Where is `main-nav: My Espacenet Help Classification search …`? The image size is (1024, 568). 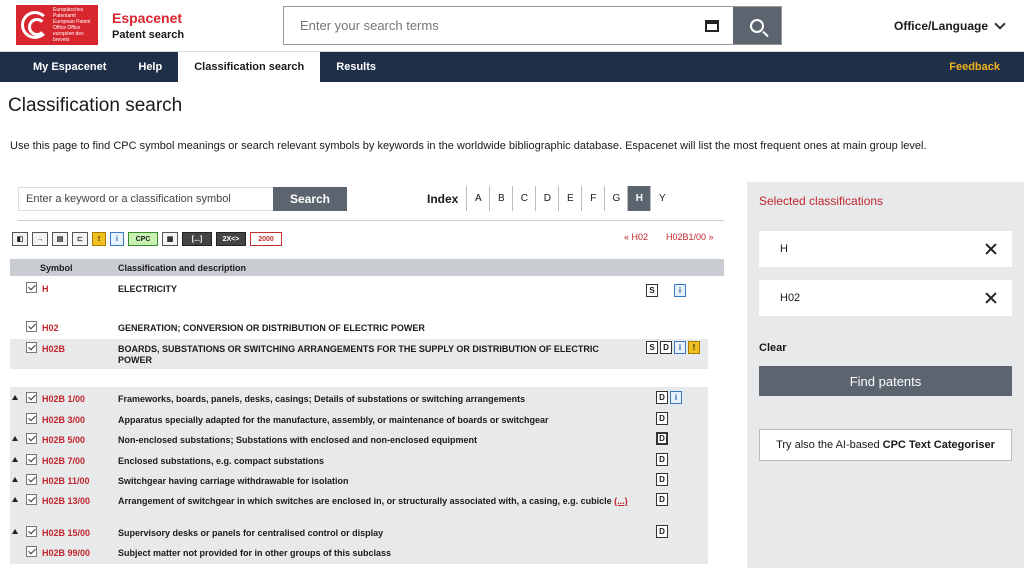
main-nav: My Espacenet Help Classification search … is located at coordinates (512, 67).